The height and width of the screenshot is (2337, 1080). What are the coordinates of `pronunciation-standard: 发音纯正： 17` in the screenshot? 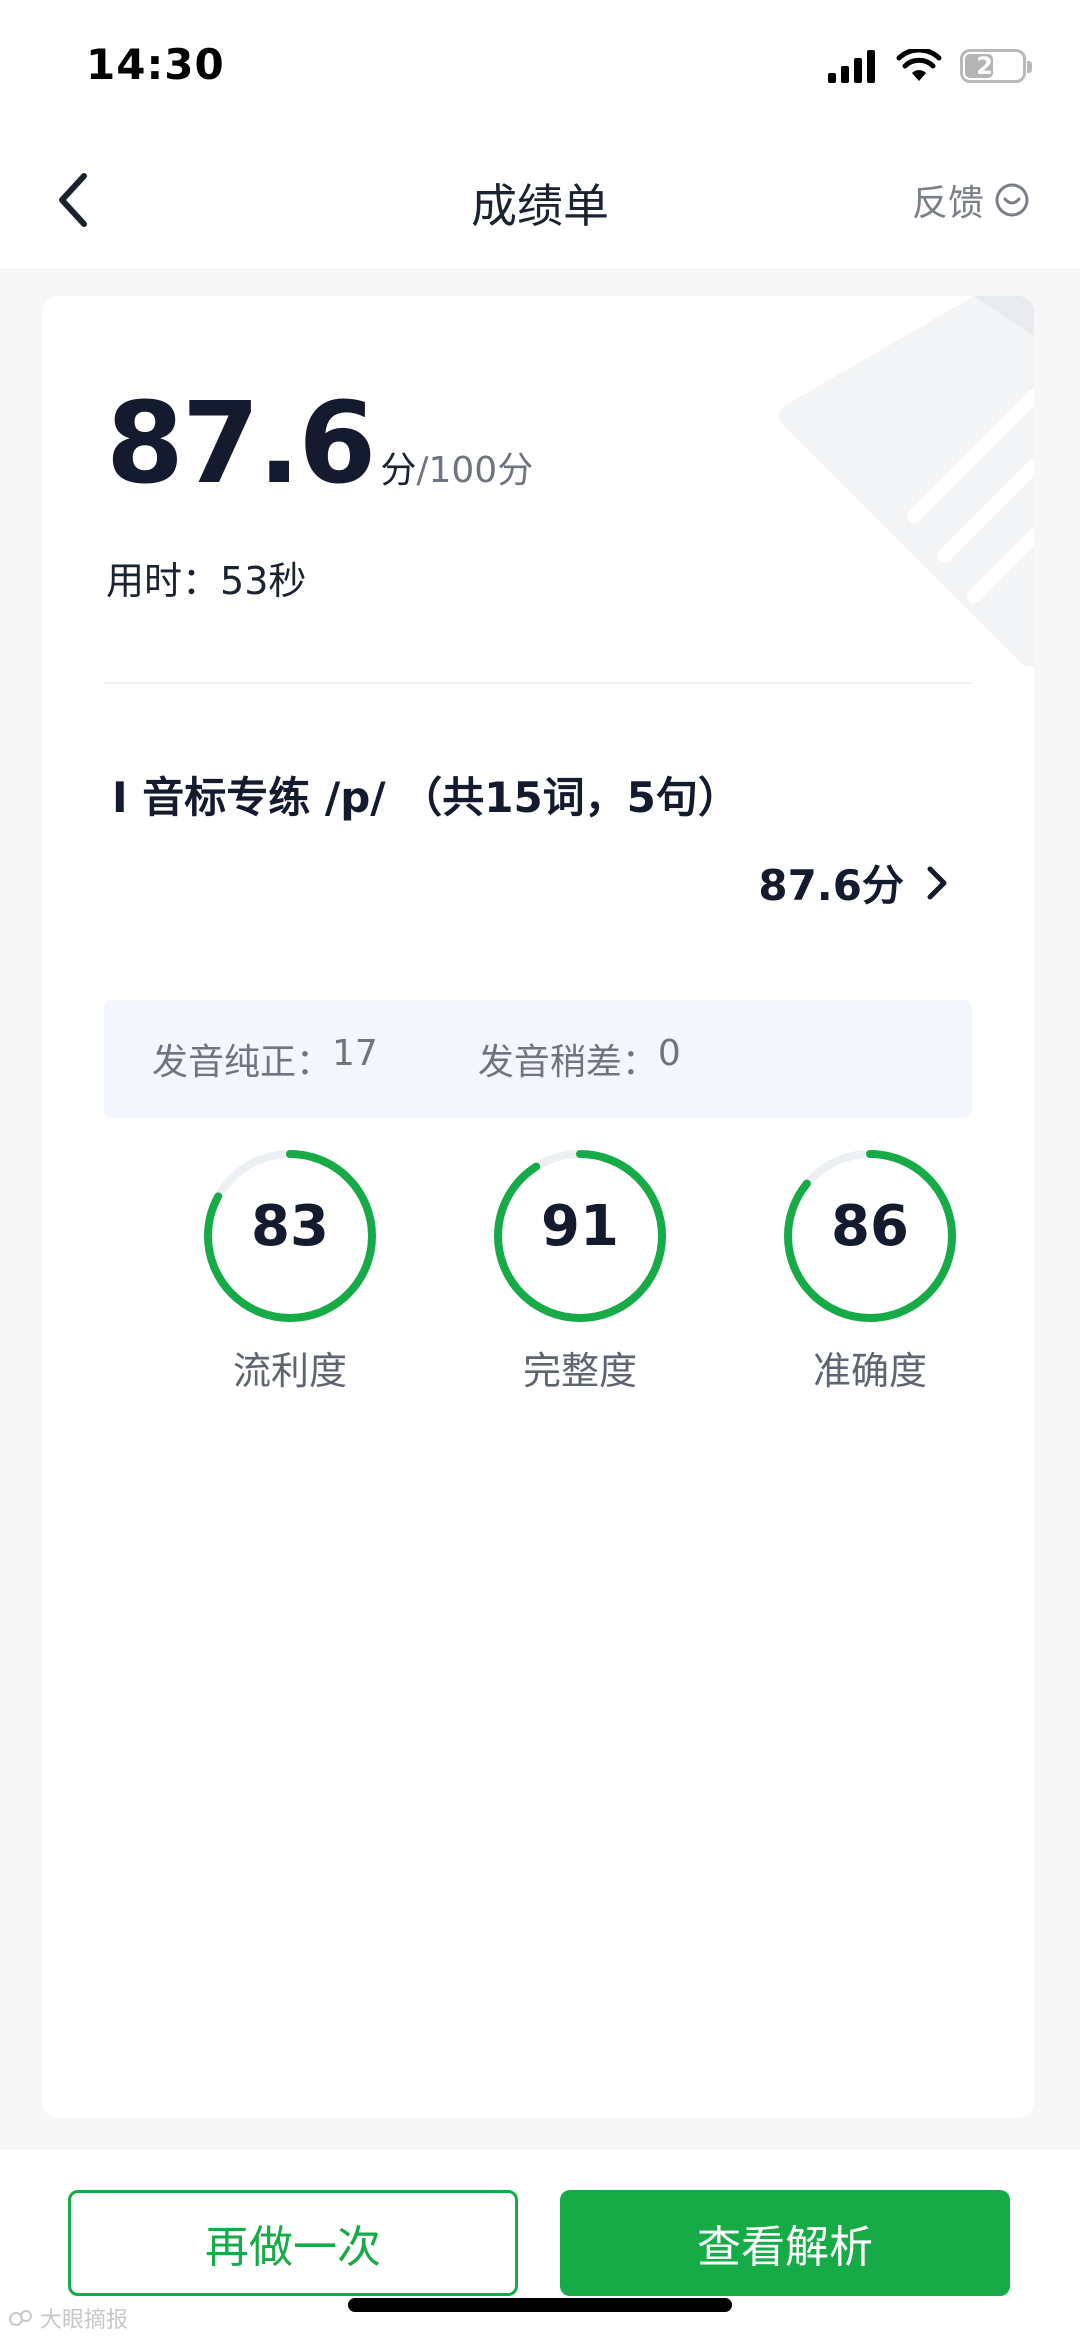 It's located at (265, 1059).